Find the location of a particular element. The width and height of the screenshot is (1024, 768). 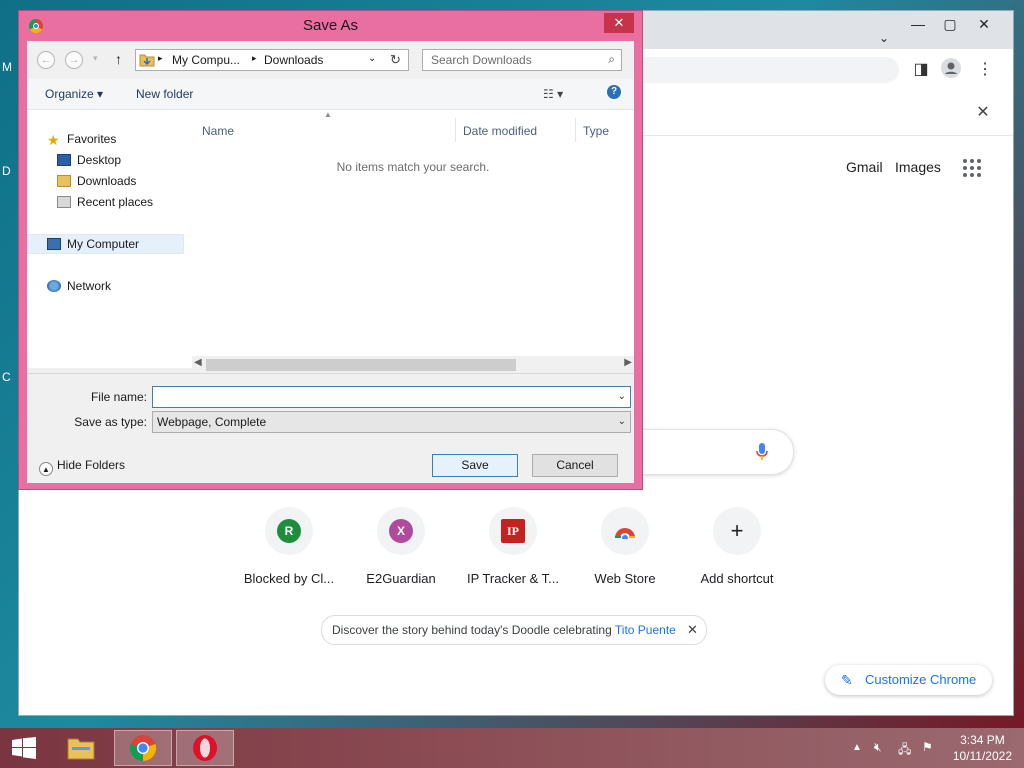

add-shortcut-tile: + Add shortcut is located at coordinates (737, 546).